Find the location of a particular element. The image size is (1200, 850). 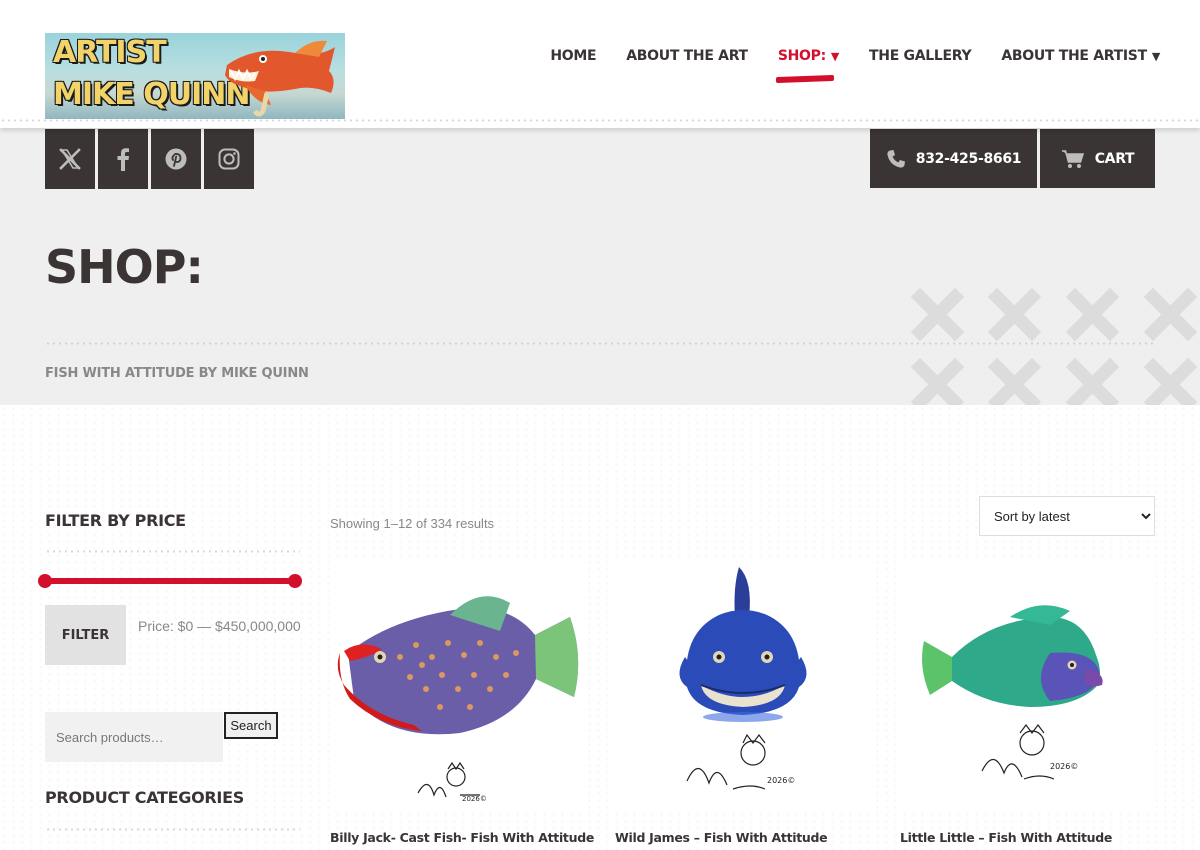

product-categories-heading: PRODUCT CATEGORIES is located at coordinates (144, 797).